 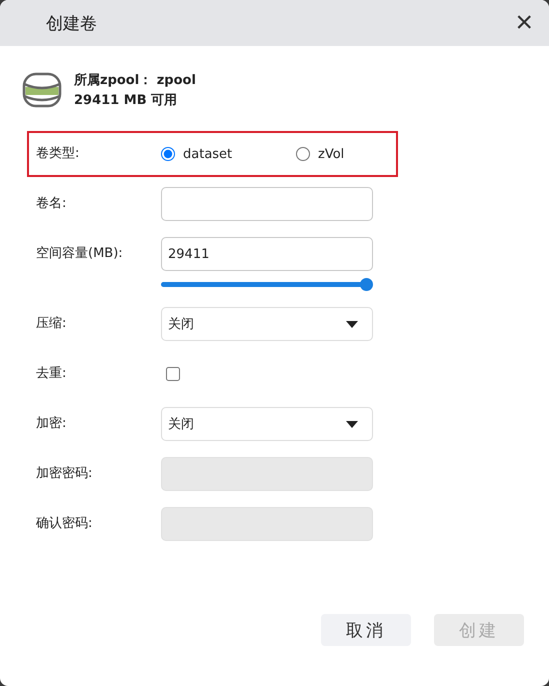 I want to click on database-icon, so click(x=42, y=90).